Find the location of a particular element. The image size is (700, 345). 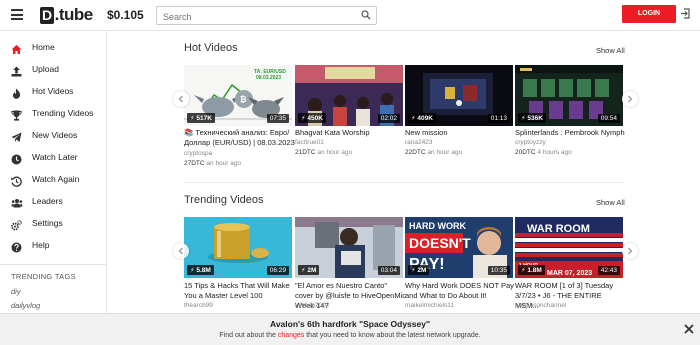

login-button: LOGIN is located at coordinates (649, 14).